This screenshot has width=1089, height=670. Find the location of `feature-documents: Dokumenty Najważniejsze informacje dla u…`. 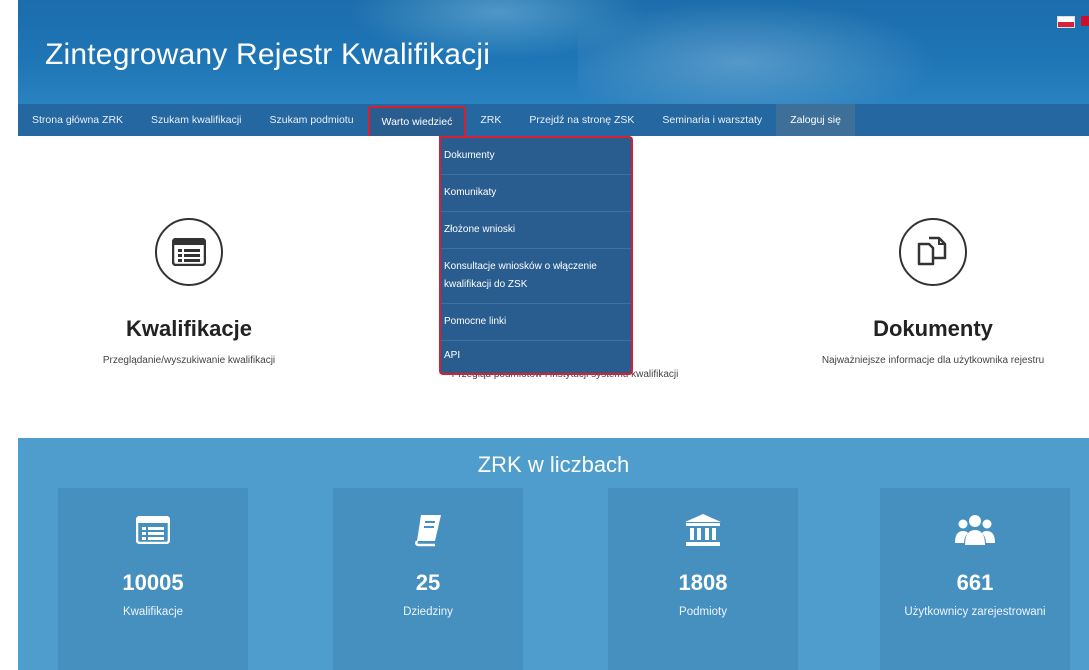

feature-documents: Dokumenty Najważniejsze informacje dla u… is located at coordinates (933, 294).